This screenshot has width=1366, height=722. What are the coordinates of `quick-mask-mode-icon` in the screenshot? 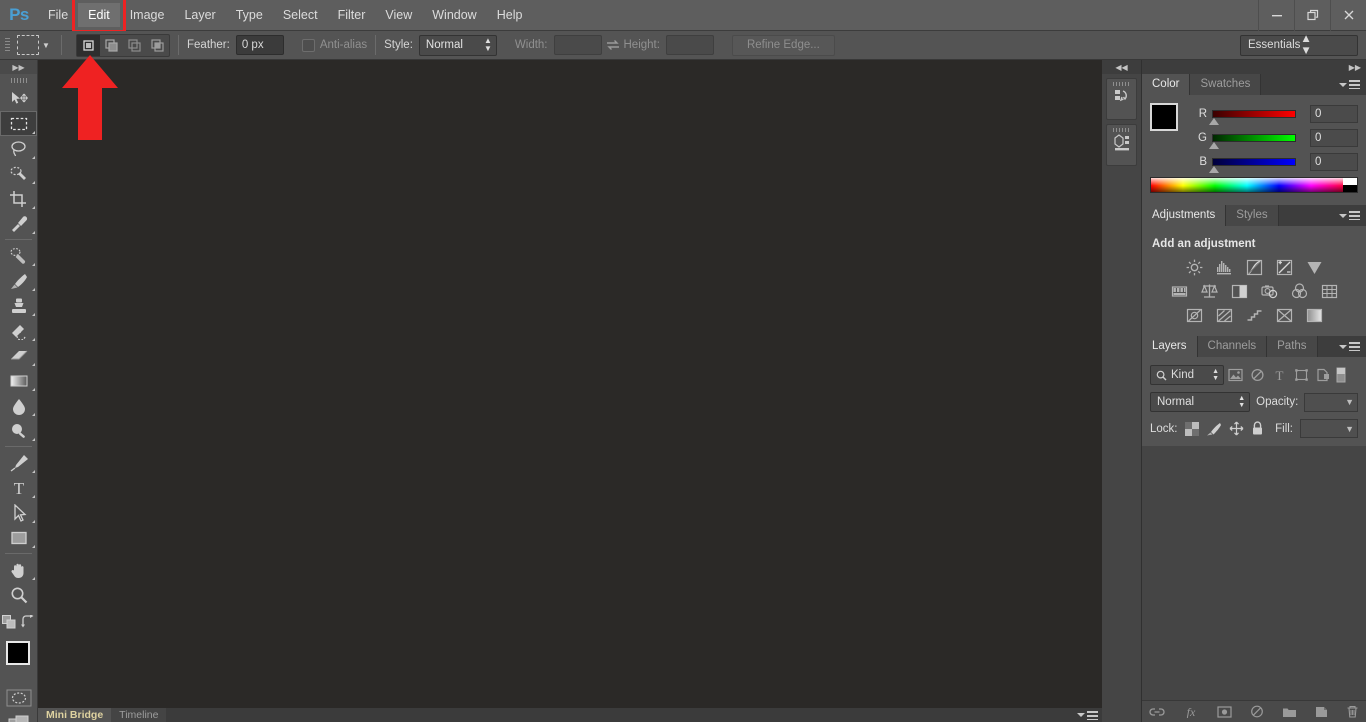 It's located at (18, 698).